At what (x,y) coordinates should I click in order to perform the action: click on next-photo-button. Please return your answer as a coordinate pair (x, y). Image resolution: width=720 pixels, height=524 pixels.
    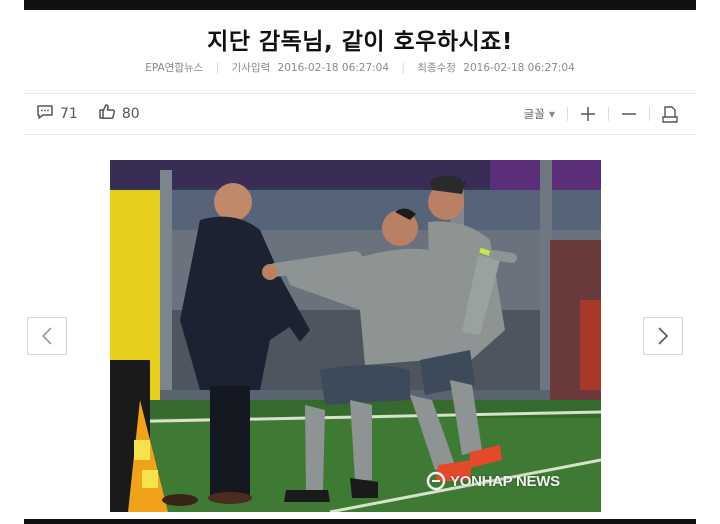
    Looking at the image, I should click on (663, 336).